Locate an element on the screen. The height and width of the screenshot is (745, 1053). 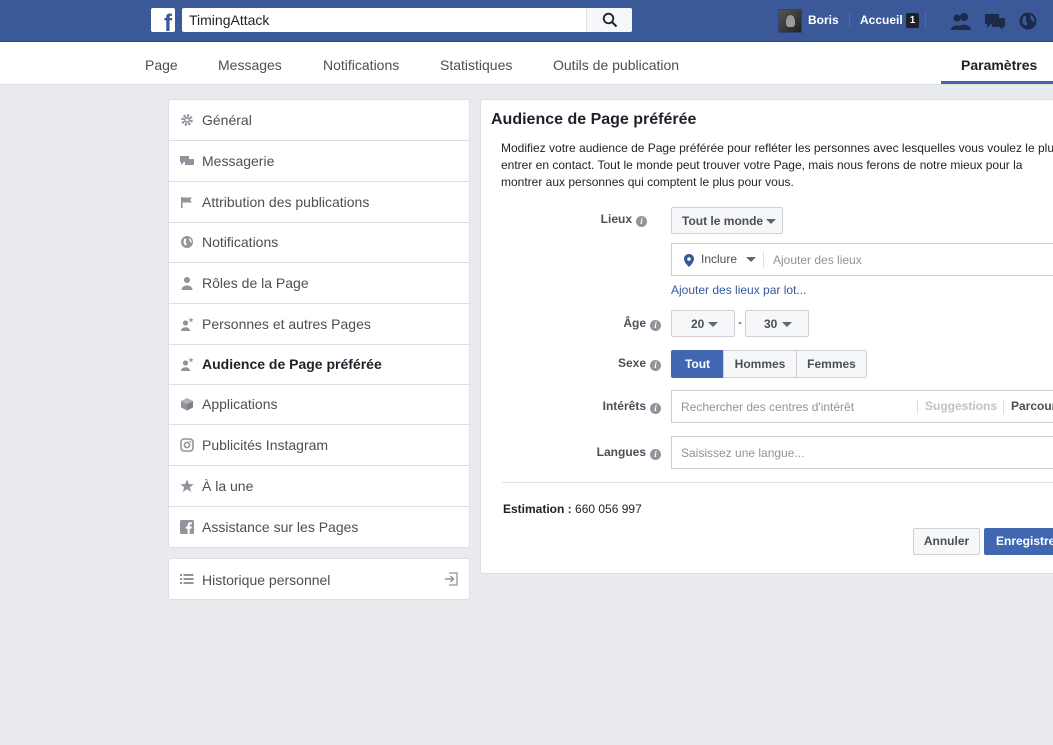
search-icon is located at coordinates (610, 20).